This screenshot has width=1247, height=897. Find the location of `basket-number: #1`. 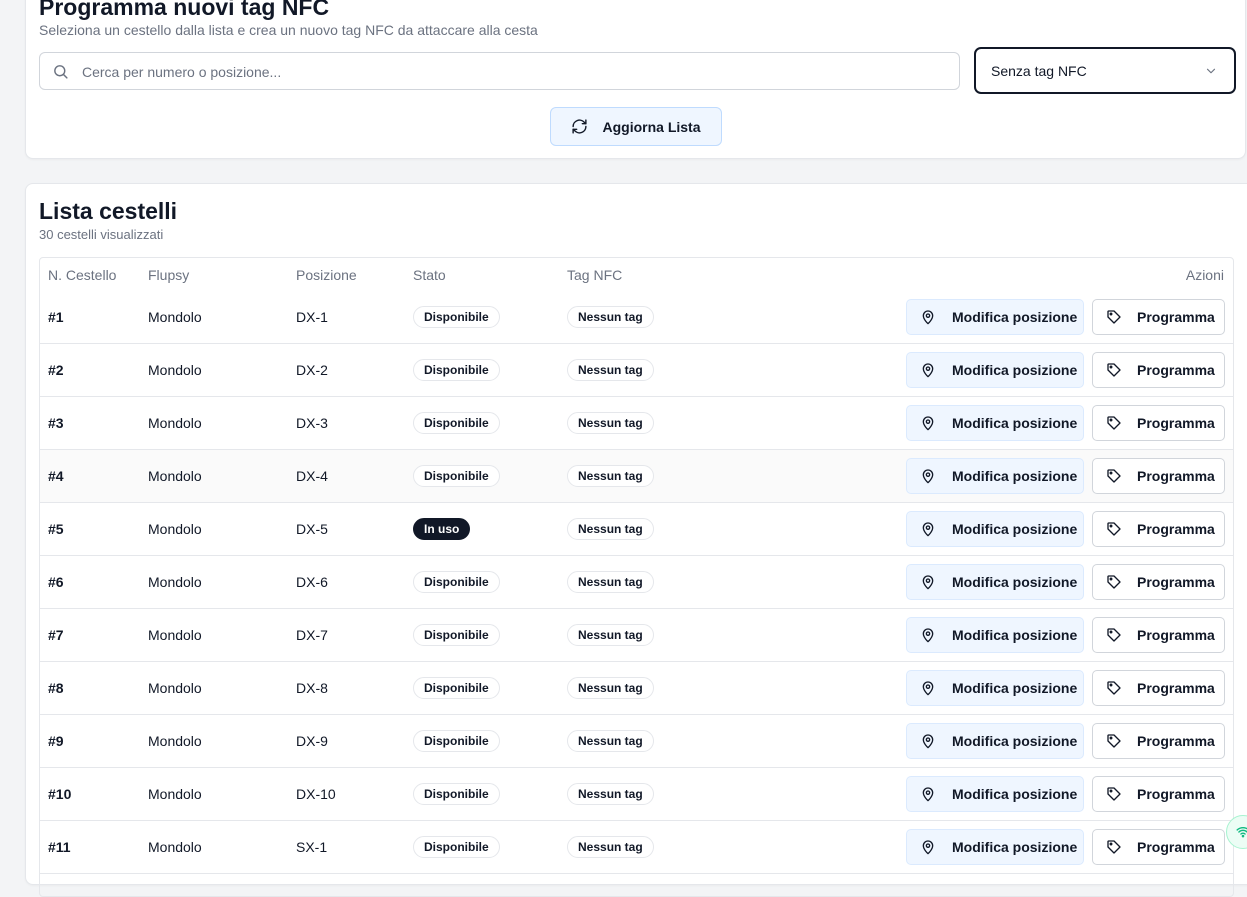

basket-number: #1 is located at coordinates (56, 317).